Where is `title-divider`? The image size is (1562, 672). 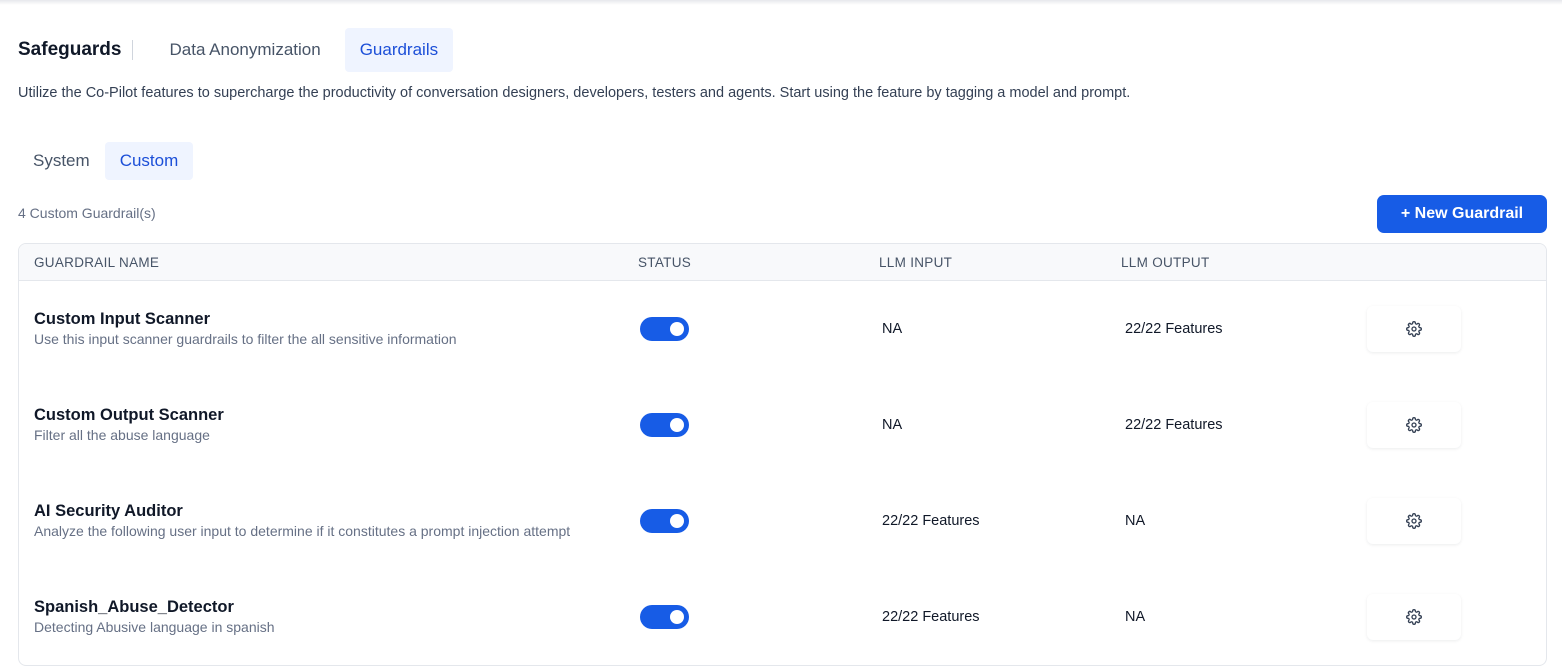 title-divider is located at coordinates (133, 50).